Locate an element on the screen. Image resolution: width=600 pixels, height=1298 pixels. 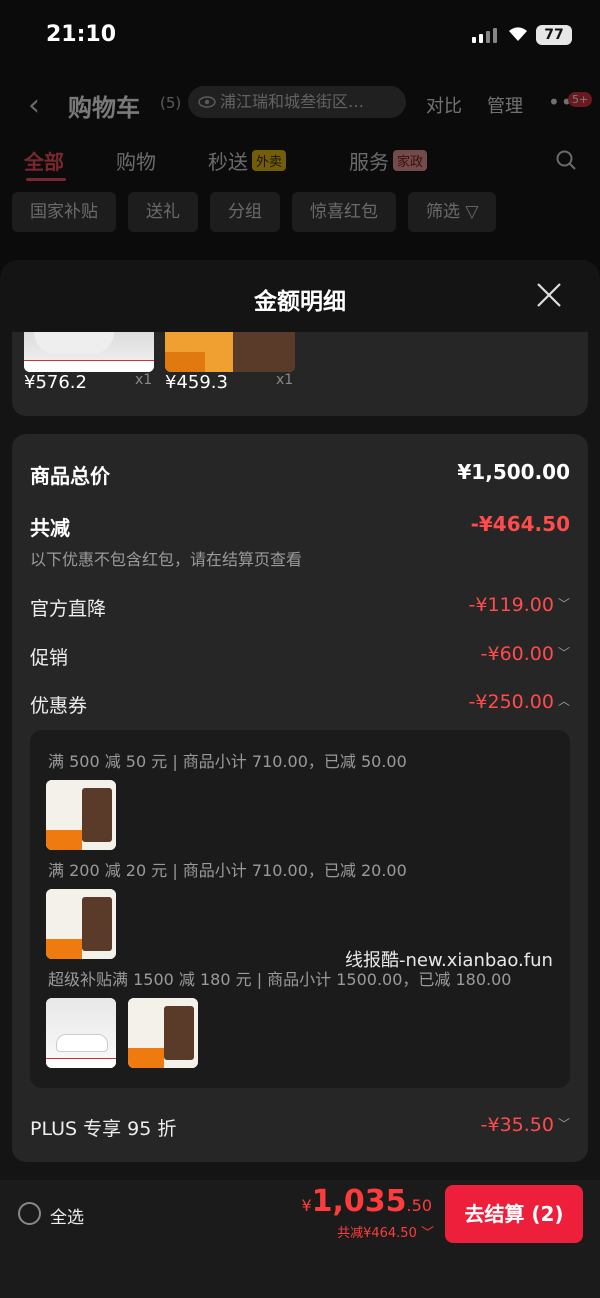
total-price: ¥1,035.50 is located at coordinates (366, 1201).